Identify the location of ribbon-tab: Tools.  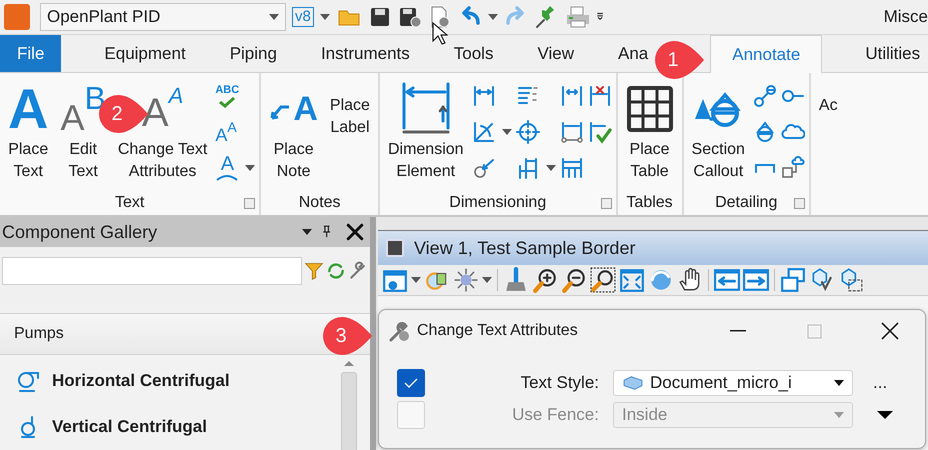
(473, 53).